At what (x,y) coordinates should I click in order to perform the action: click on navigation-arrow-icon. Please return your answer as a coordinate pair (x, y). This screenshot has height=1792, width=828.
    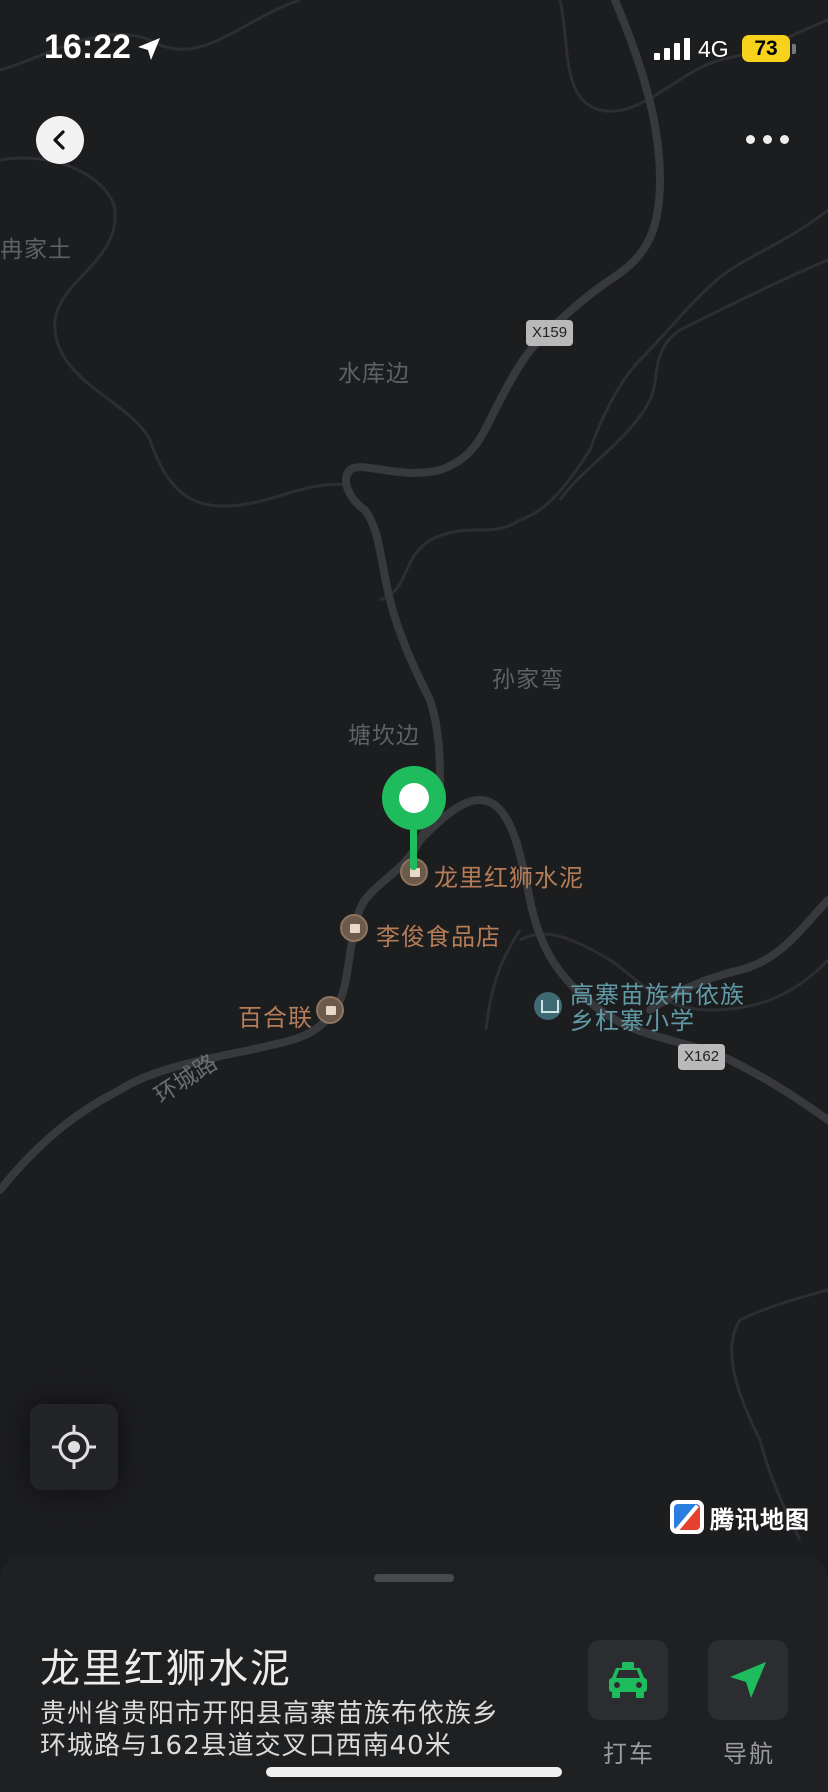
    Looking at the image, I should click on (748, 1680).